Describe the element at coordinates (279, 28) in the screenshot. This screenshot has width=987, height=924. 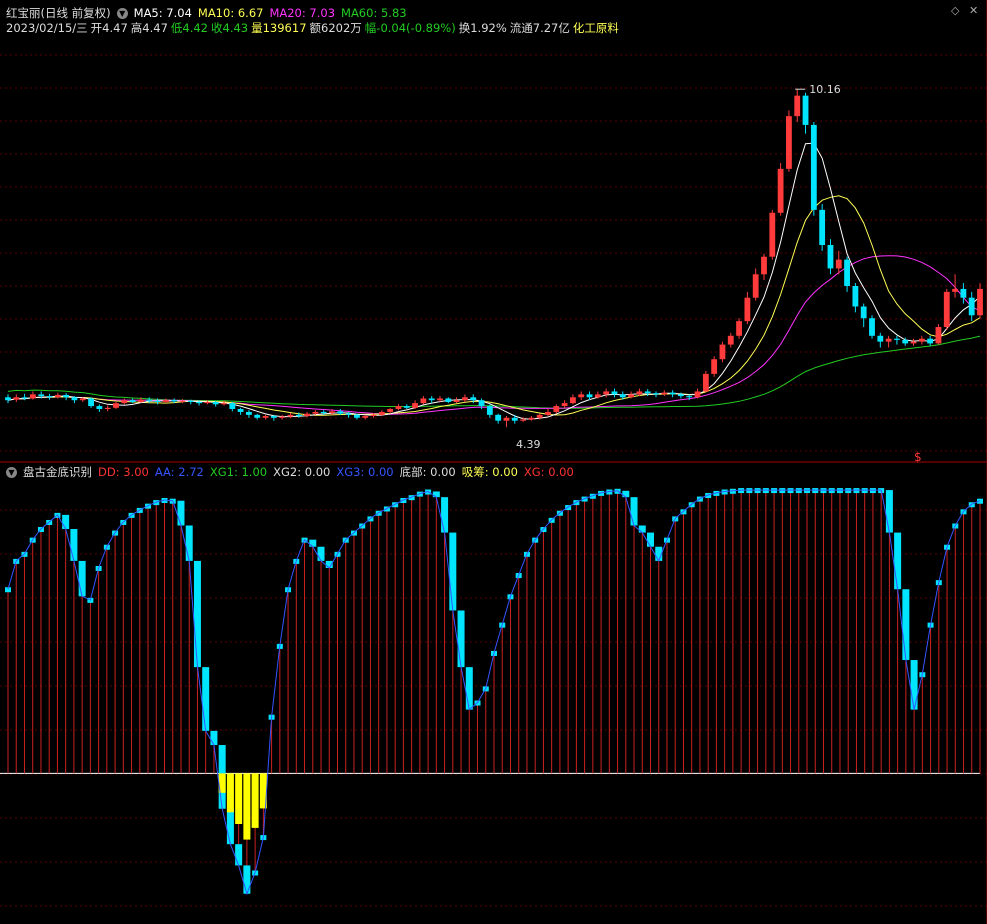
I see `volume-value: 量139617` at that location.